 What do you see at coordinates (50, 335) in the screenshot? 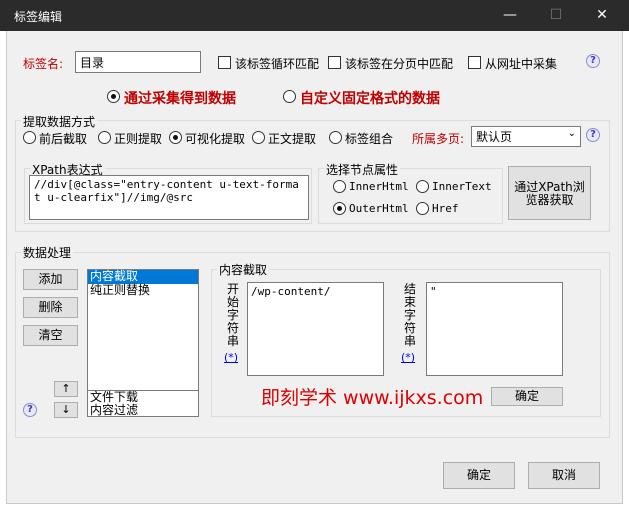
I see `clear-button: 清空` at bounding box center [50, 335].